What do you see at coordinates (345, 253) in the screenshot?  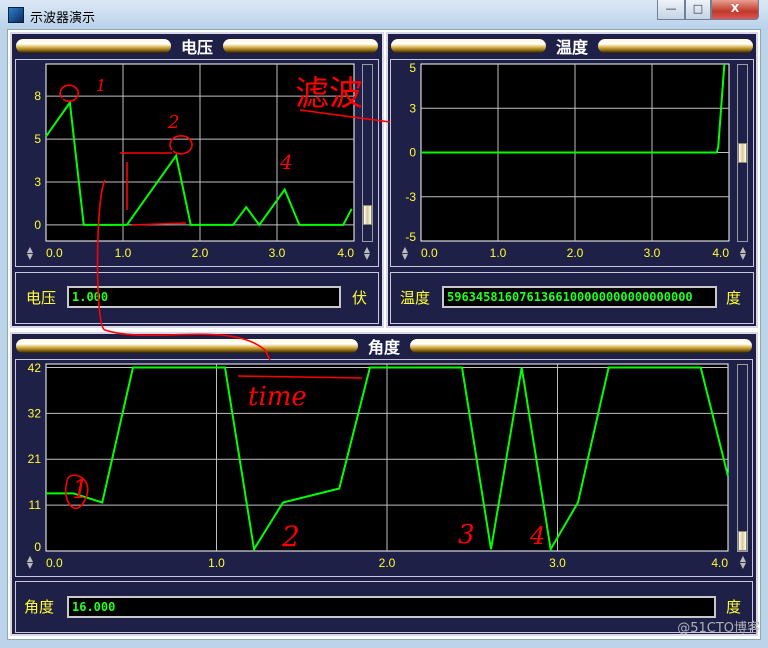 I see `voltage-x-tick-label: 4.0` at bounding box center [345, 253].